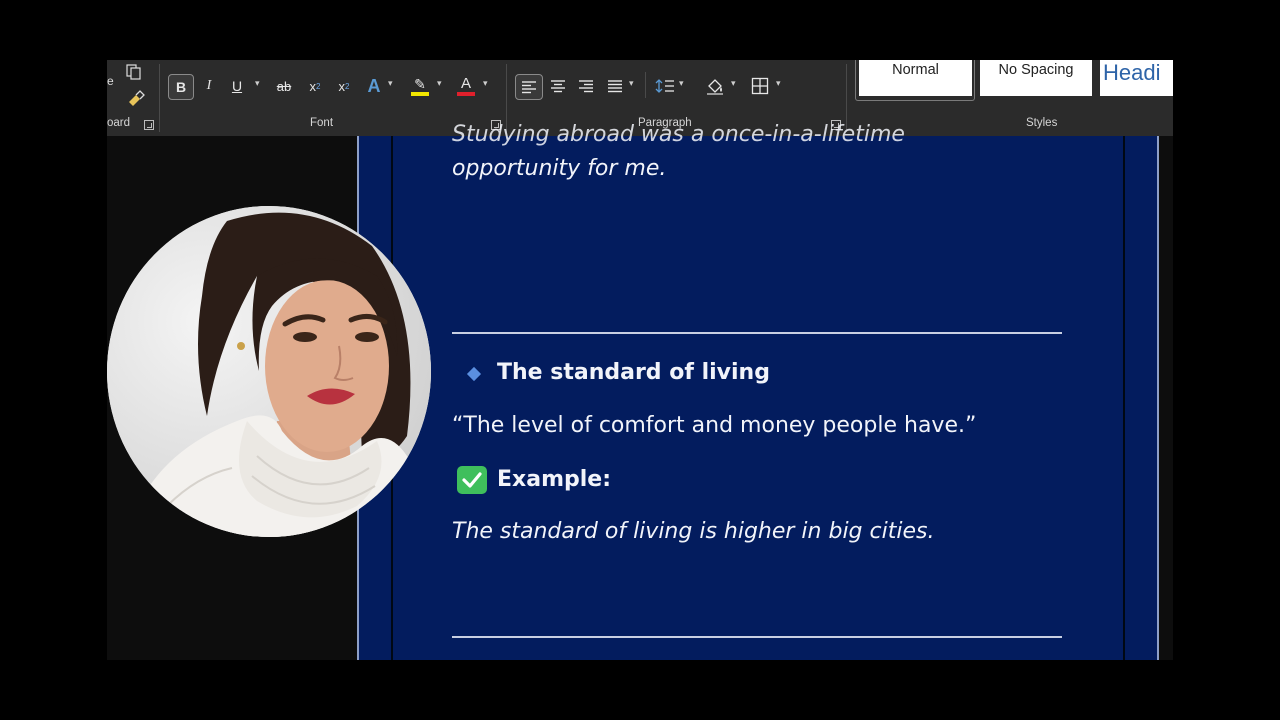 The height and width of the screenshot is (720, 1280). I want to click on doc-line-opportunity: opportunity for me., so click(559, 168).